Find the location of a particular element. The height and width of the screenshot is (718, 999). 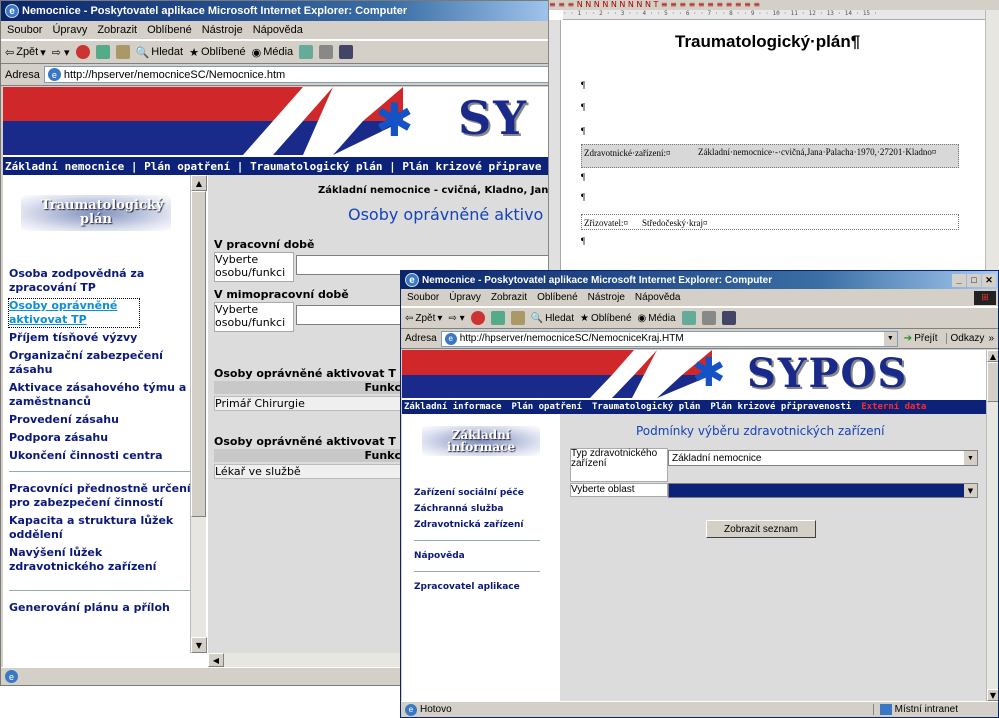

favorites-icon: ★ is located at coordinates (584, 318).